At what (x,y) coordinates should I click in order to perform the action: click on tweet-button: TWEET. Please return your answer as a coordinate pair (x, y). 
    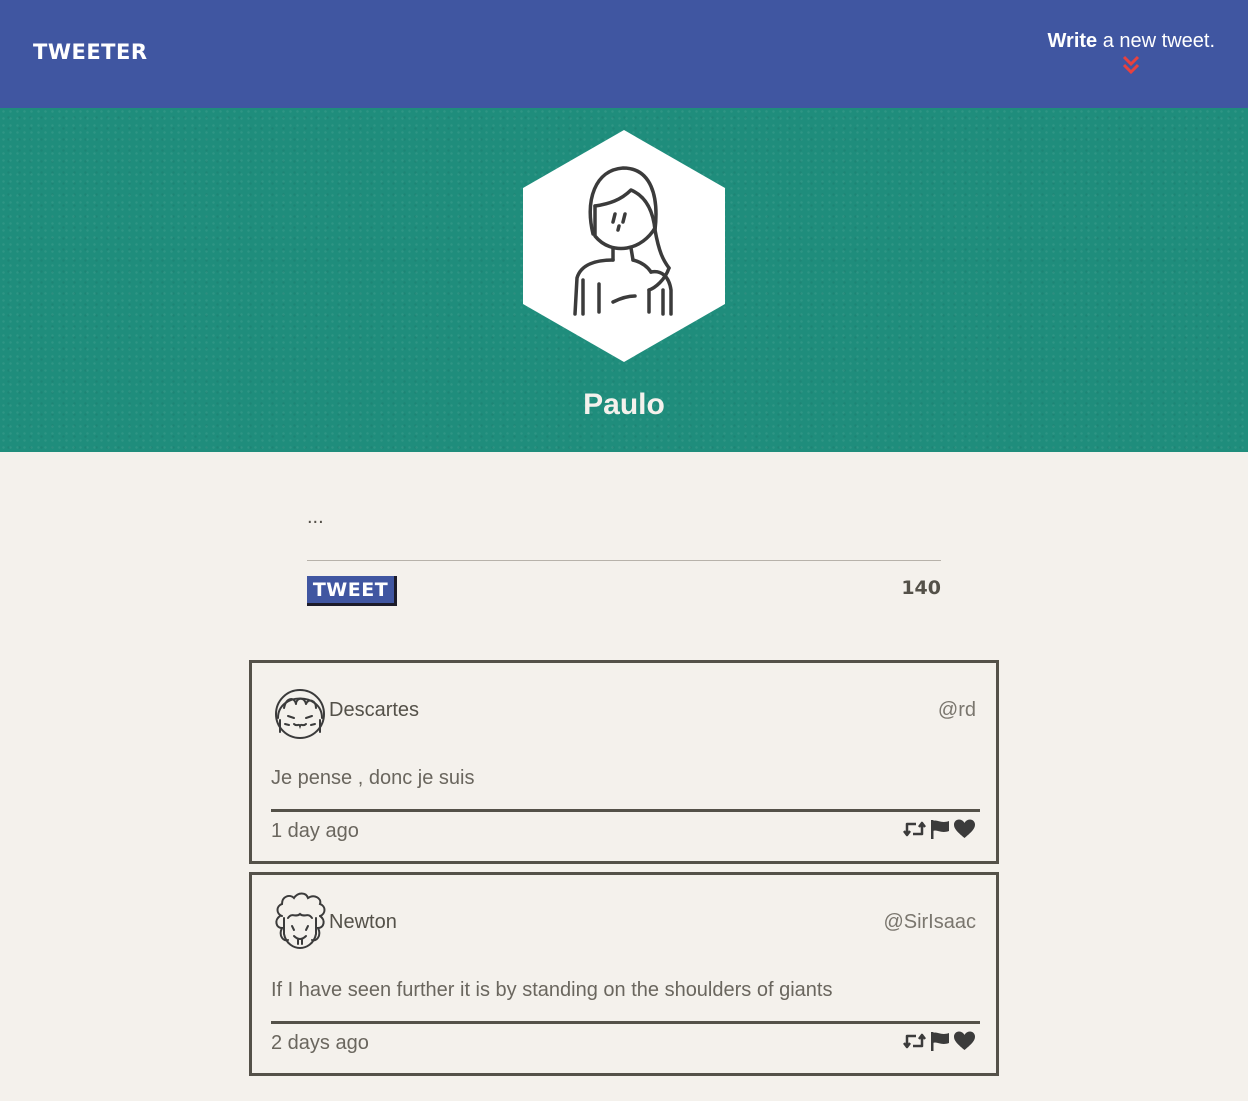
    Looking at the image, I should click on (352, 591).